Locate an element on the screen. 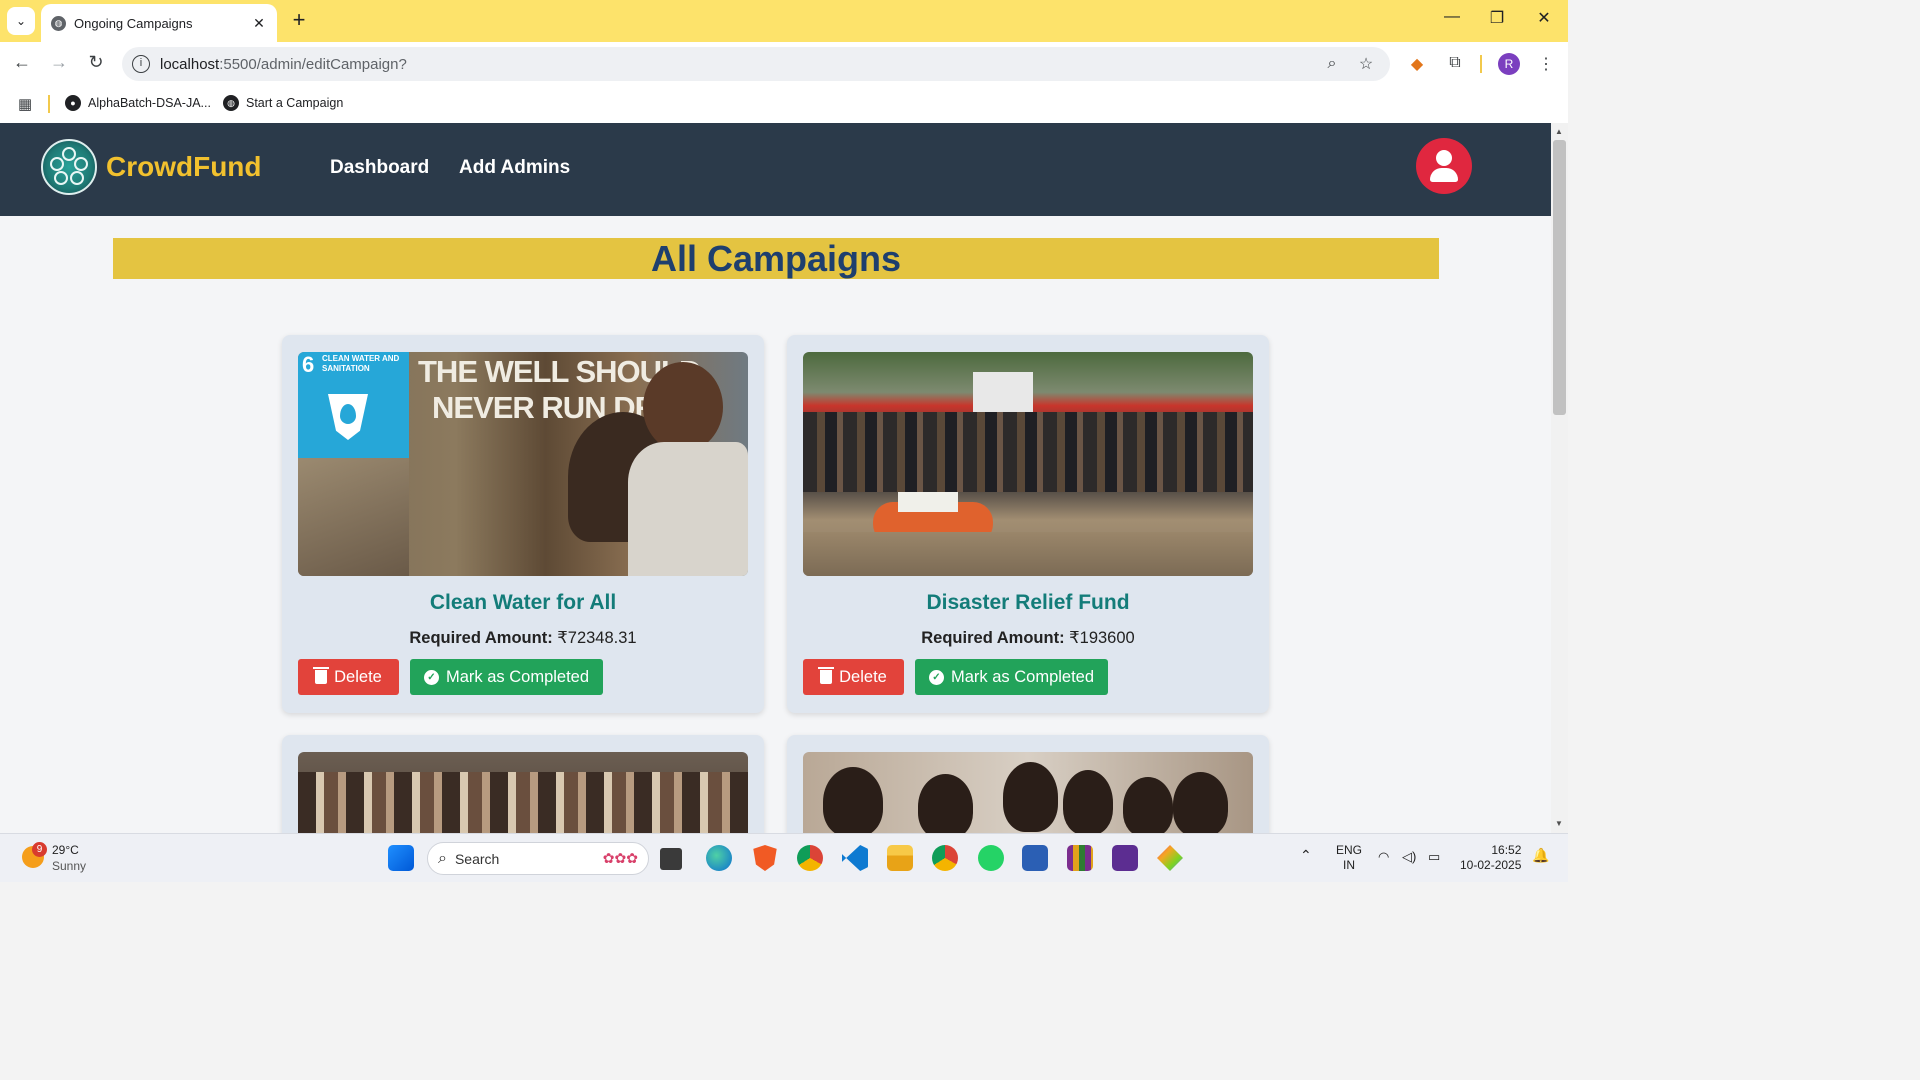  crowdfund-logo-icon is located at coordinates (69, 167).